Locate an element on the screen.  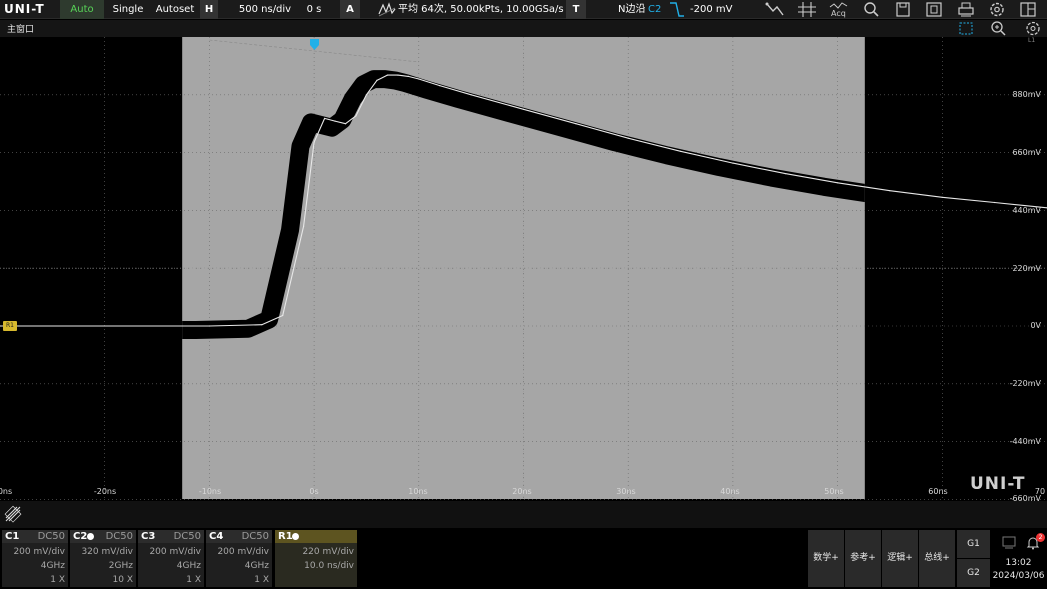
channel-name: C2 is located at coordinates (80, 536).